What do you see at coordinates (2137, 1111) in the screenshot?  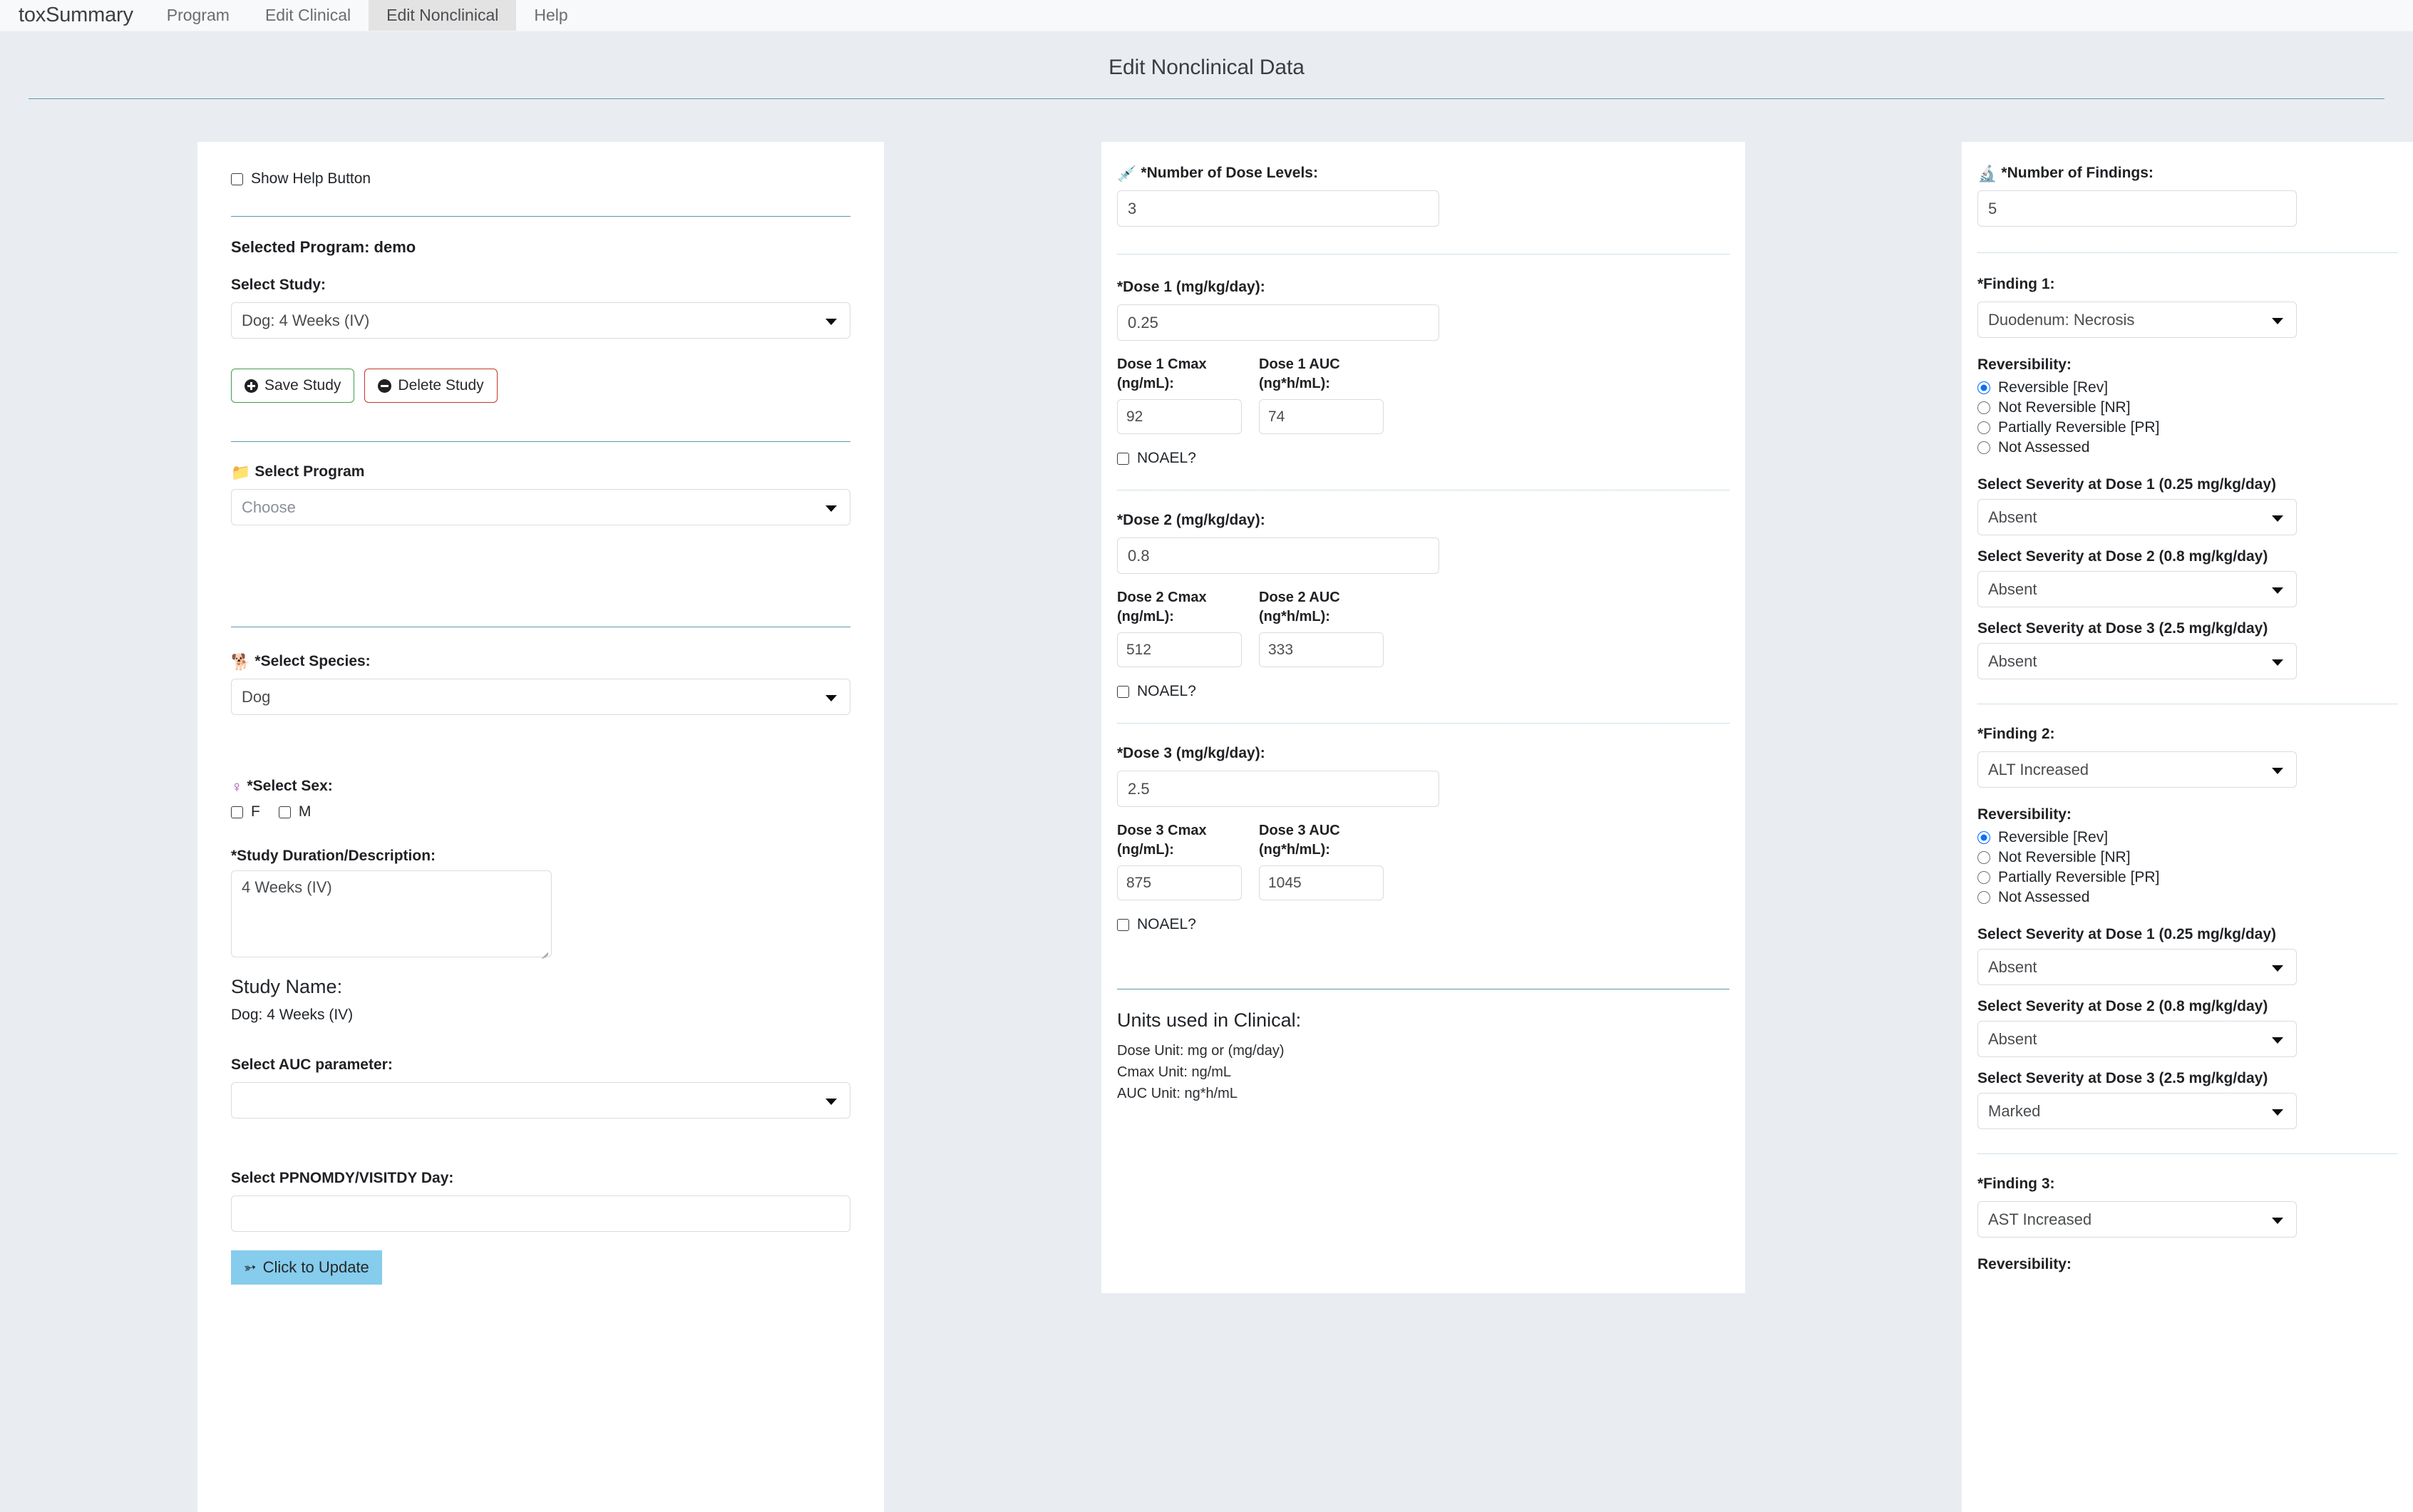 I see `finding-2-severity-3-dropdown: Marked` at bounding box center [2137, 1111].